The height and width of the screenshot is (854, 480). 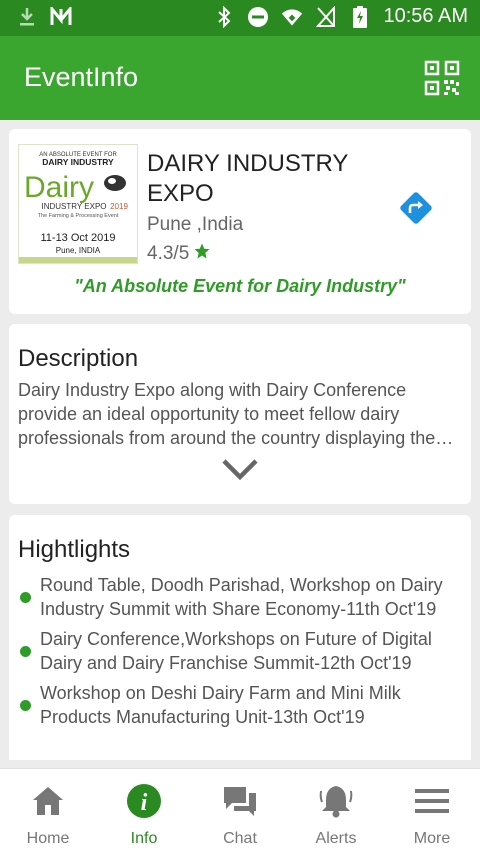 I want to click on wifi-icon, so click(x=292, y=17).